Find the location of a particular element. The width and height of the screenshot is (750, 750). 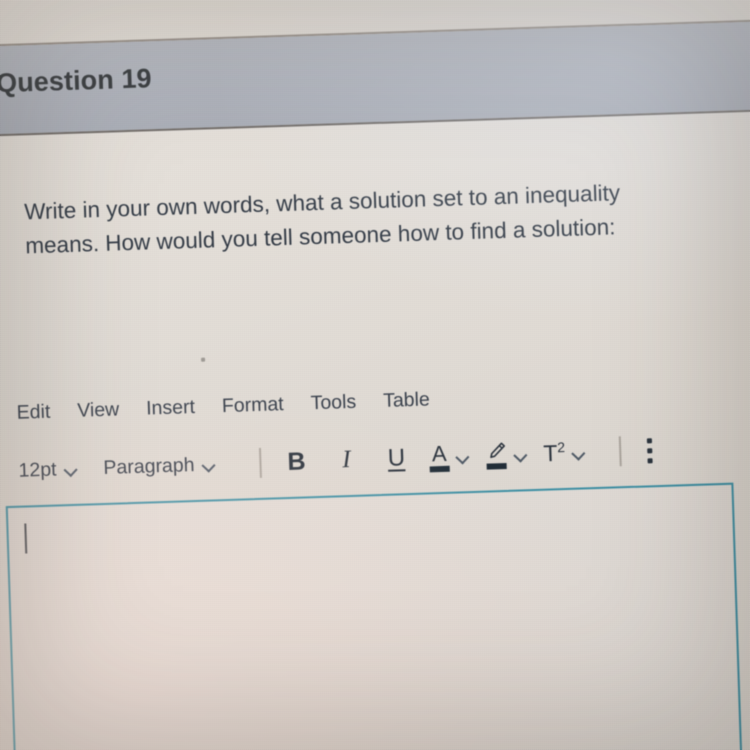

editor-menubar: Edit View Insert Format Tools Table is located at coordinates (223, 406).